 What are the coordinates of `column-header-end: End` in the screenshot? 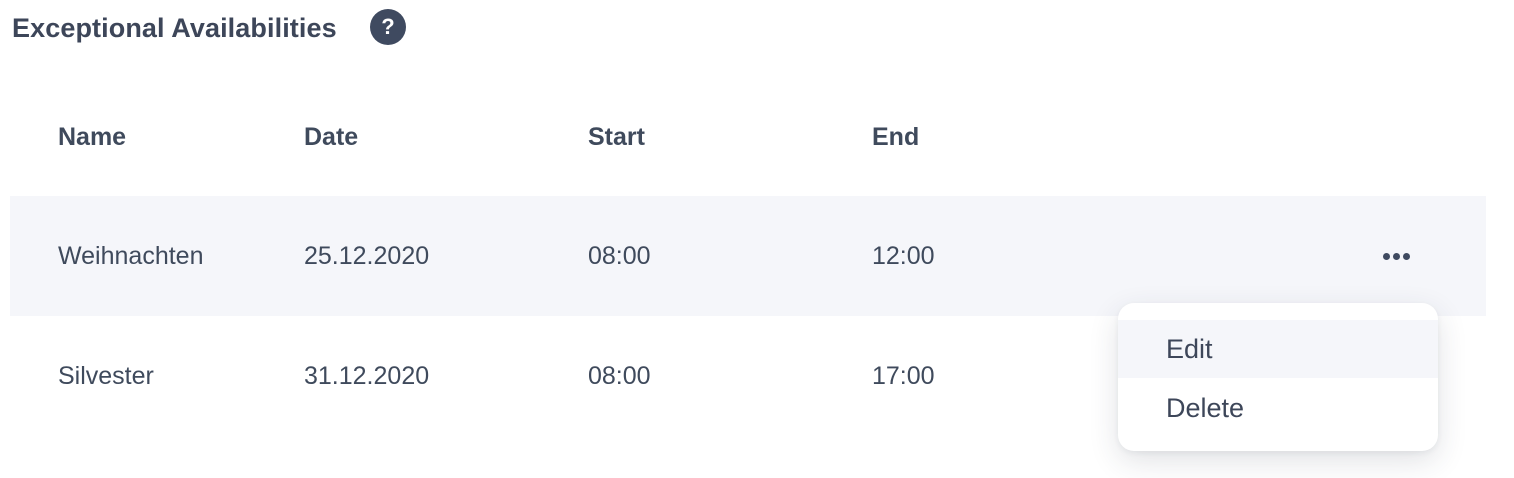 It's located at (896, 136).